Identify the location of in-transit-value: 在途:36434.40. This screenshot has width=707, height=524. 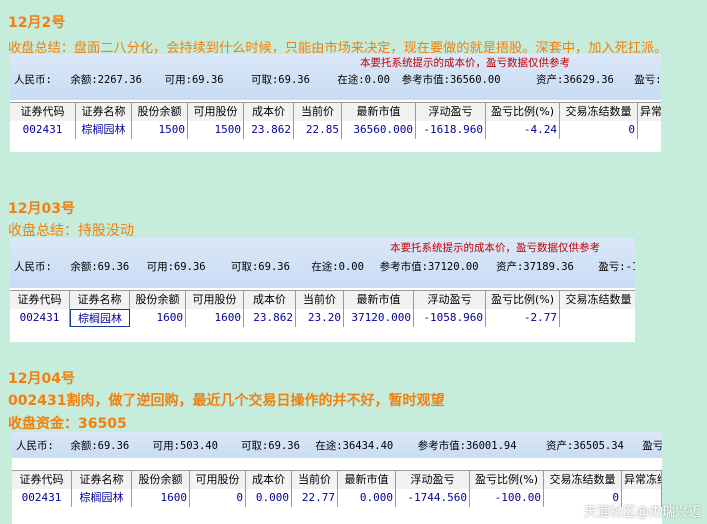
(354, 446).